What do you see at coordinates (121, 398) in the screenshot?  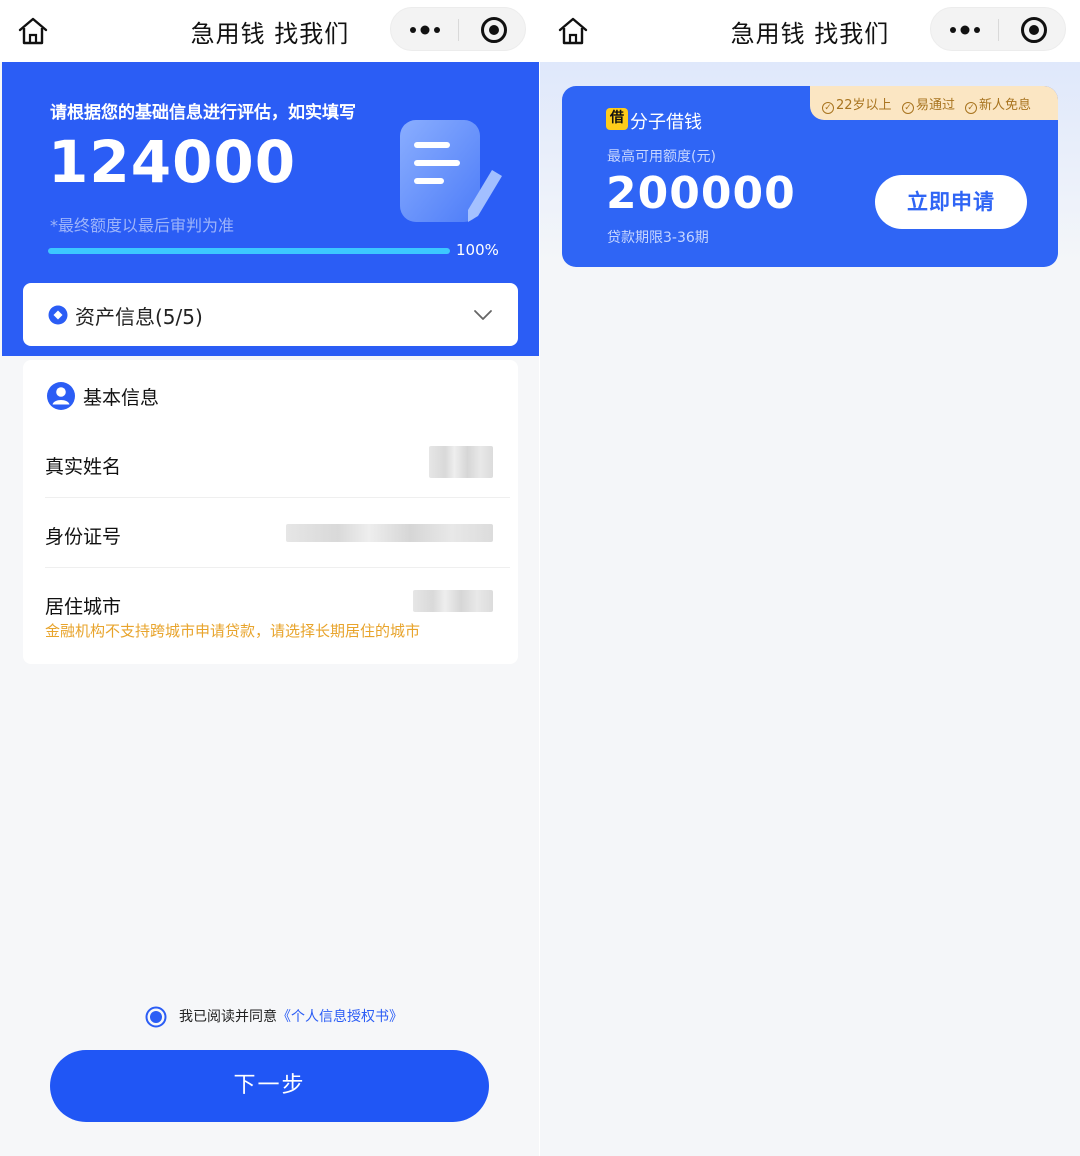 I see `basic-info-title: 基本信息` at bounding box center [121, 398].